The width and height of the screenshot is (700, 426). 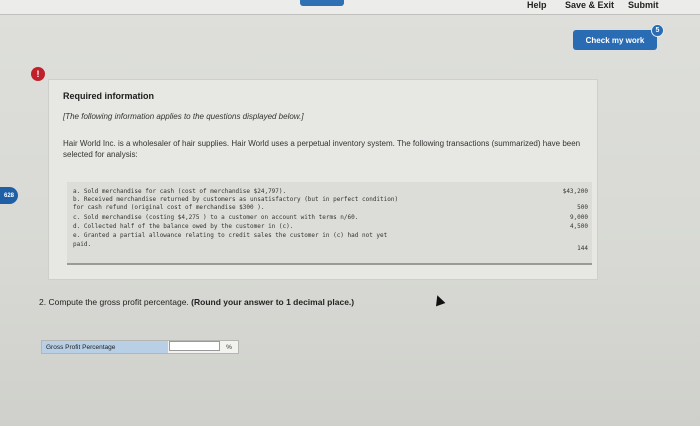 I want to click on top-tab-stub, so click(x=322, y=3).